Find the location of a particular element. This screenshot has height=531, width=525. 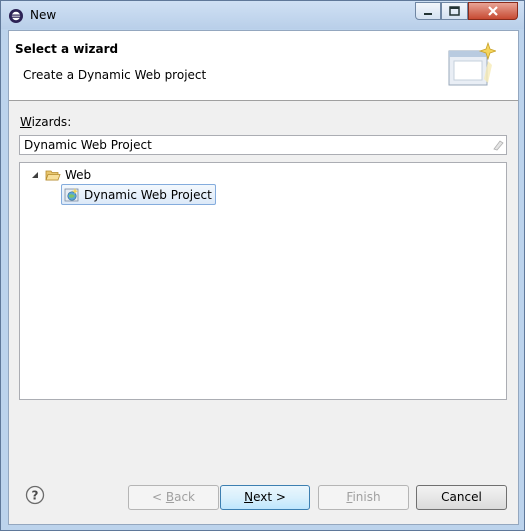

finish-button: Finish is located at coordinates (363, 497).